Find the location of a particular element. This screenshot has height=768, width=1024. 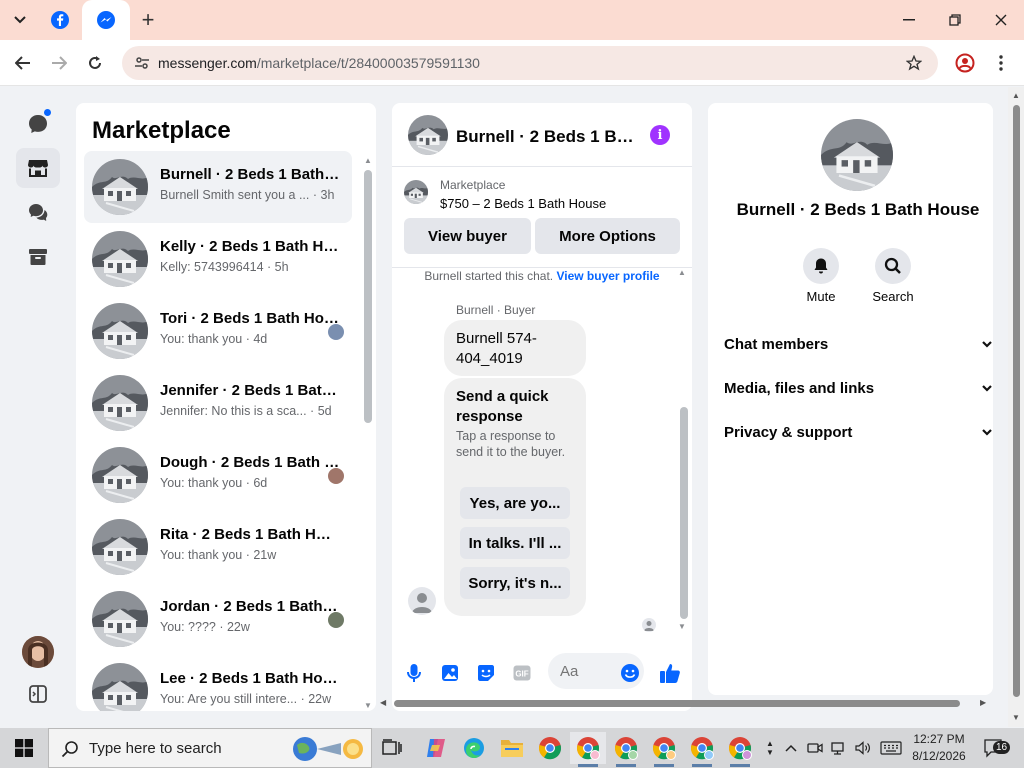

more-options-button: More Options is located at coordinates (607, 236).